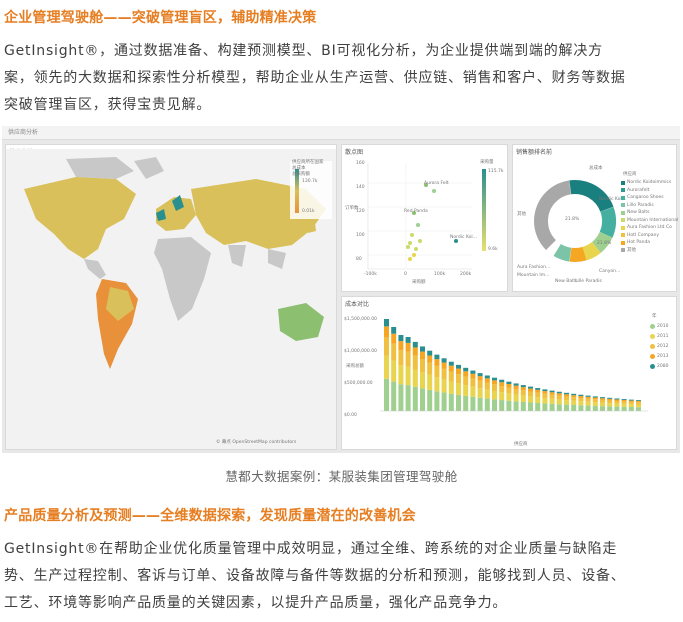 This screenshot has height=622, width=683. Describe the element at coordinates (440, 274) in the screenshot. I see `scatter-xtick: 100k` at that location.